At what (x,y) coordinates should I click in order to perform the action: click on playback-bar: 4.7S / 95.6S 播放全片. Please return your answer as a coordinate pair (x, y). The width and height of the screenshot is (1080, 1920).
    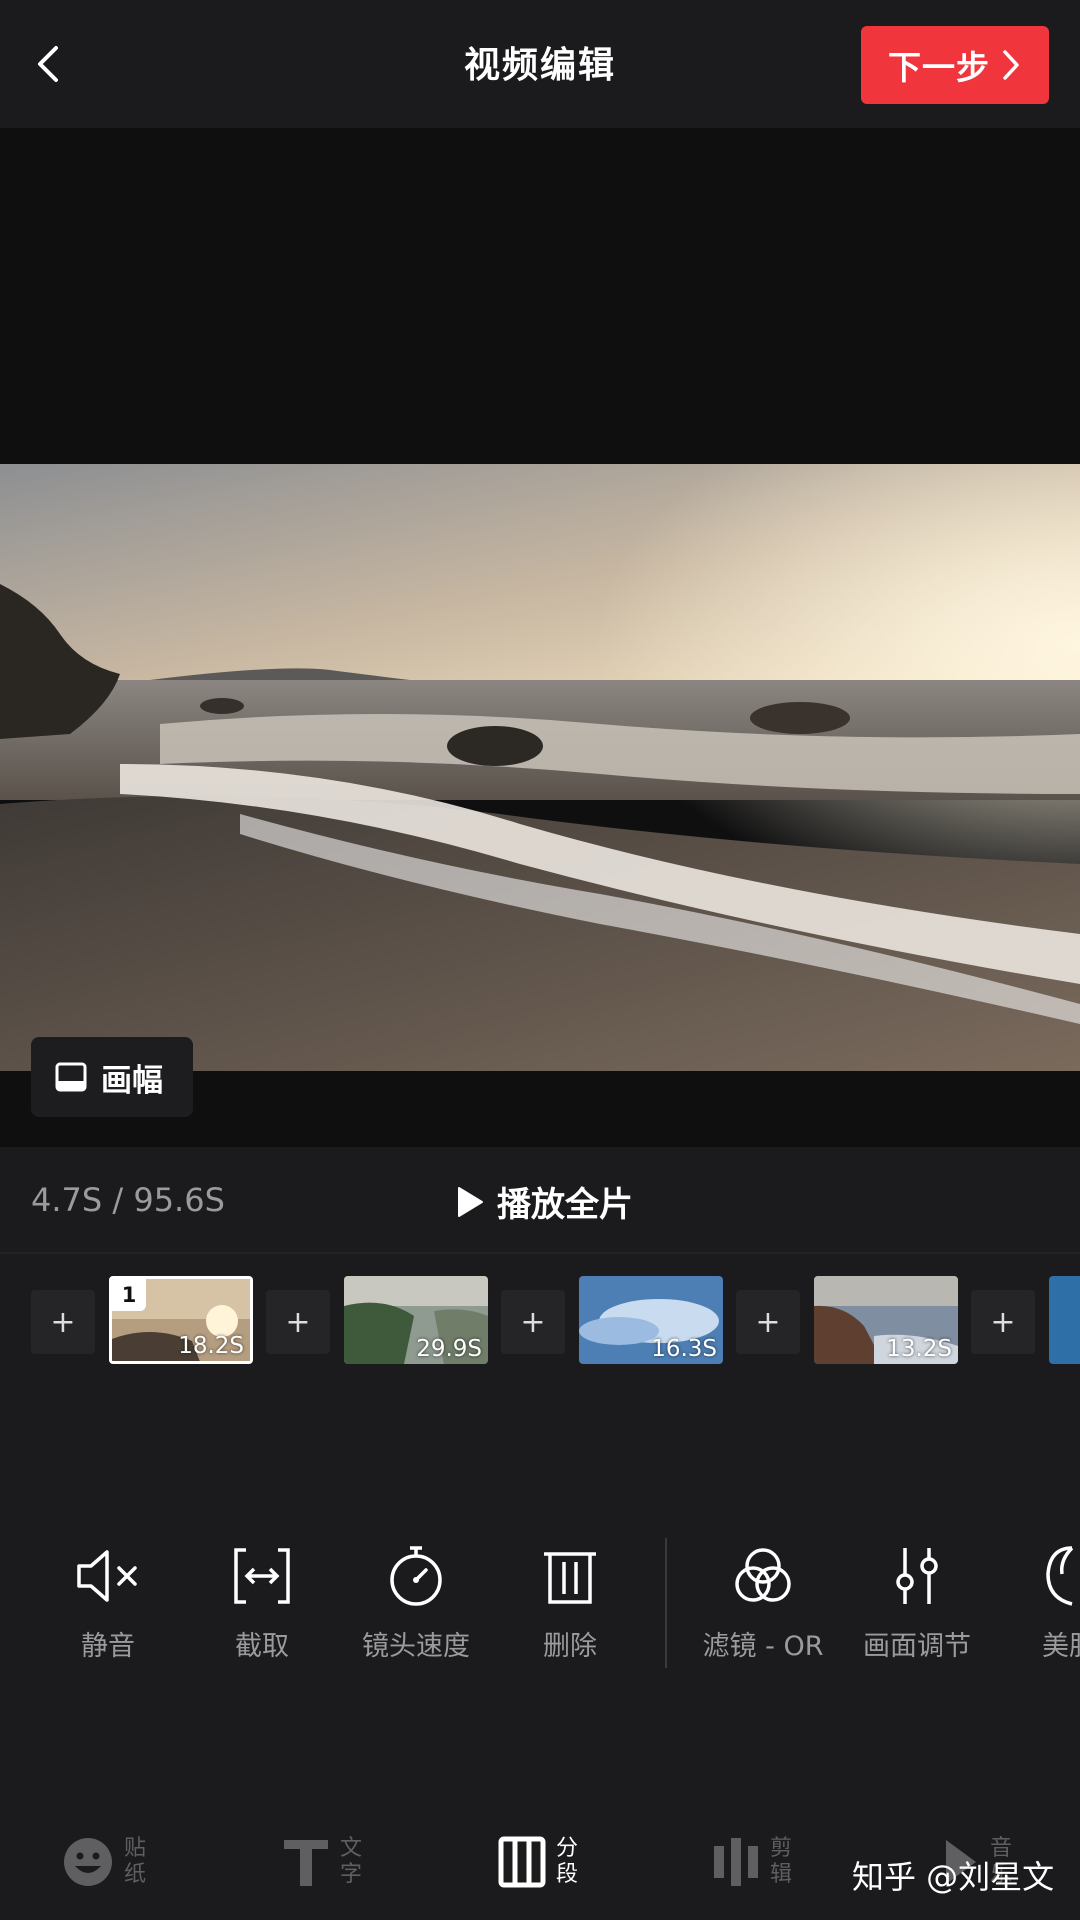
    Looking at the image, I should click on (540, 1200).